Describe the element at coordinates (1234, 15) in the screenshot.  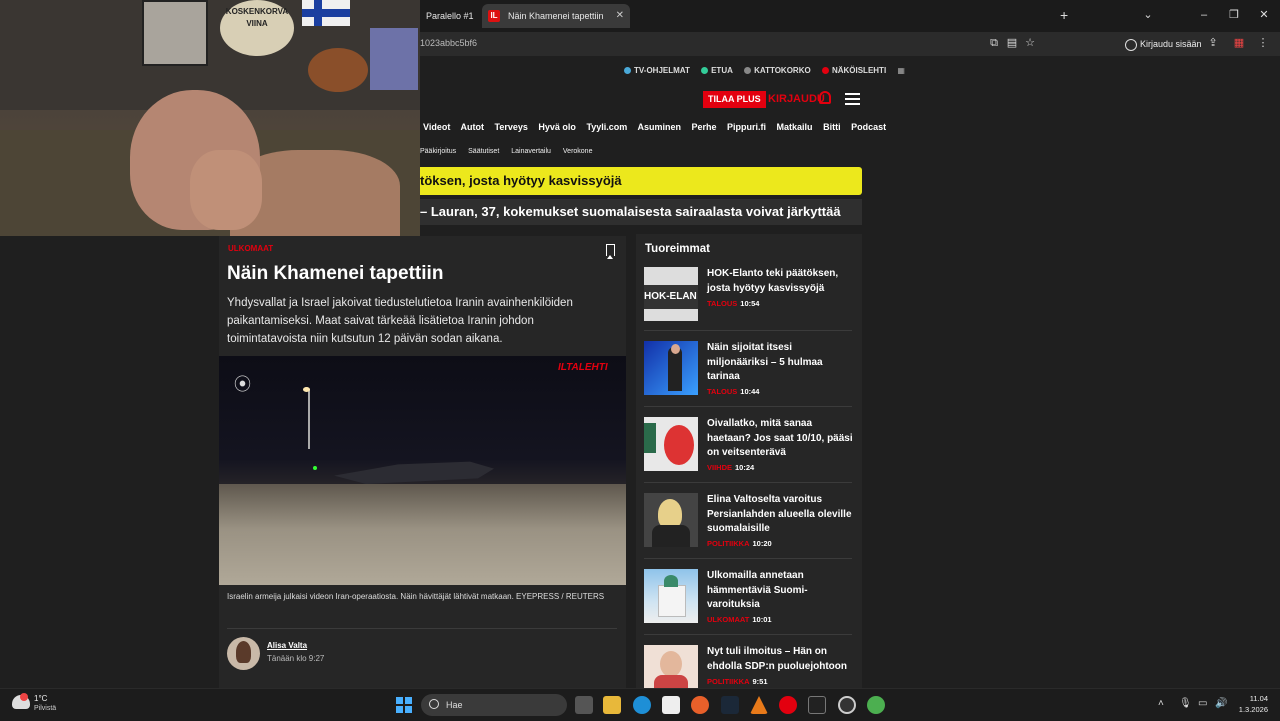
I see `maximize-icon: ❐` at that location.